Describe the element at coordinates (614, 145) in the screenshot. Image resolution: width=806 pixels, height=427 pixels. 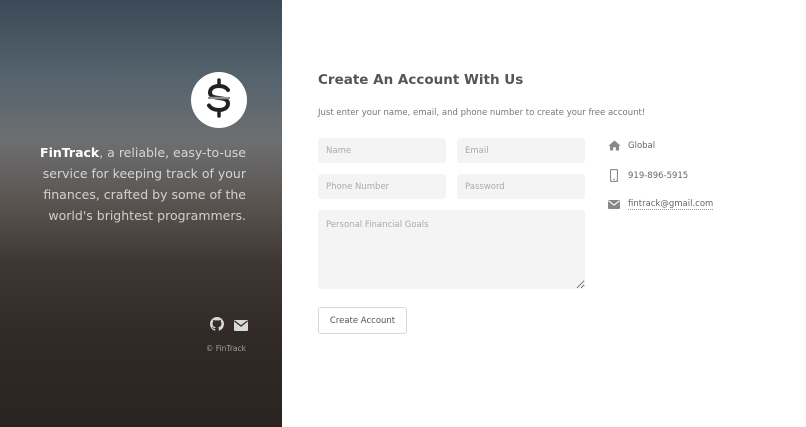
I see `home-icon` at that location.